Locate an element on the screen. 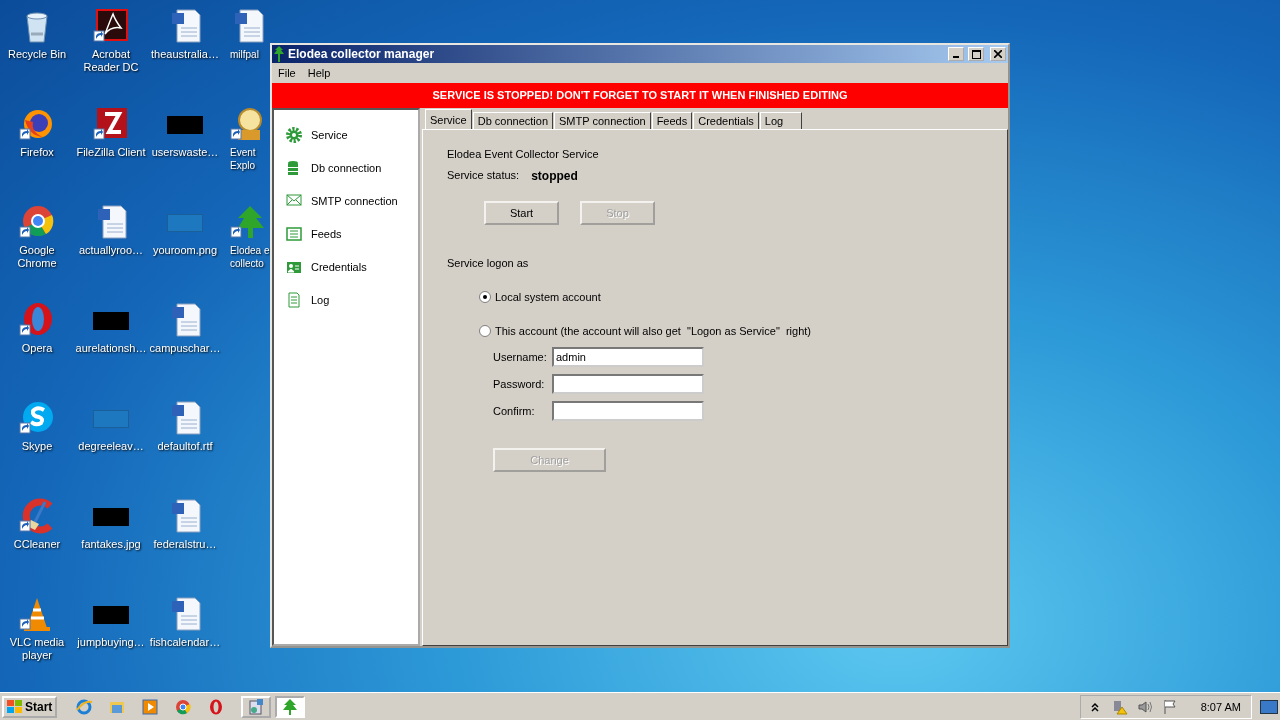 The image size is (1280, 720). tree-icon is located at coordinates (279, 54).